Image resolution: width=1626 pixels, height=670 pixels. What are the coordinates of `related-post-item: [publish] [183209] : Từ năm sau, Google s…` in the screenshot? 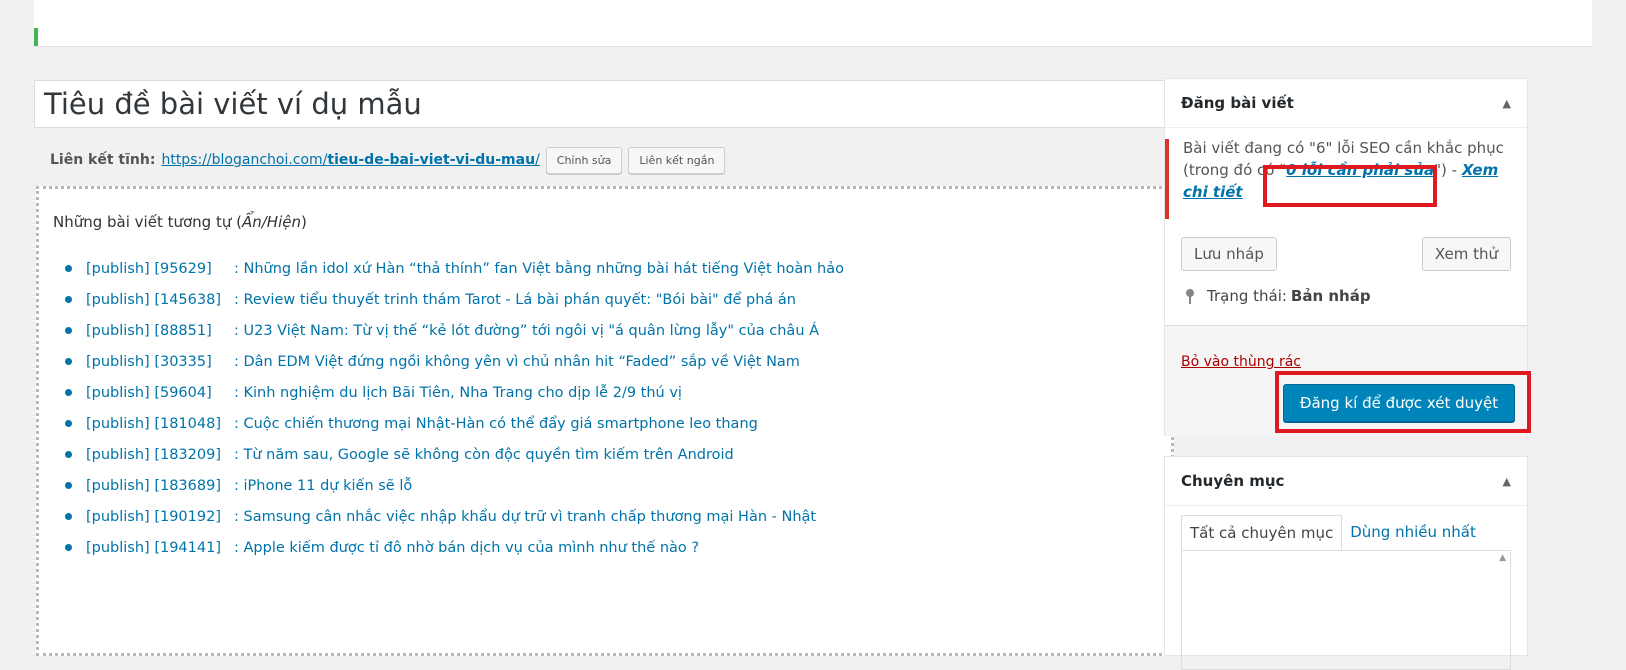 It's located at (448, 454).